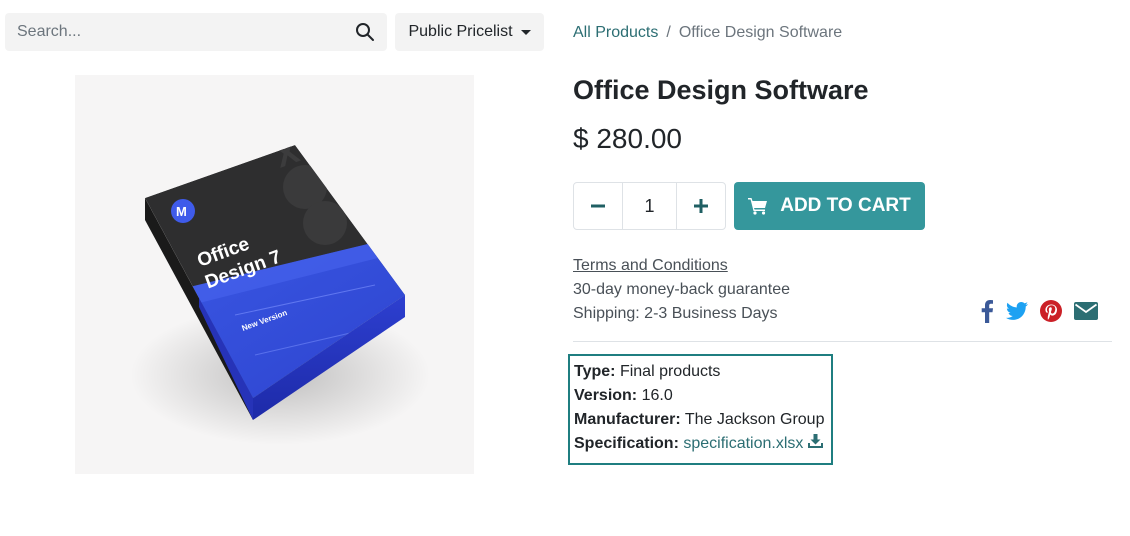 This screenshot has height=536, width=1130. I want to click on download-icon, so click(815, 441).